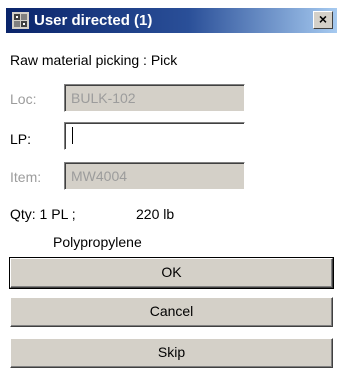 This screenshot has height=381, width=343. What do you see at coordinates (97, 242) in the screenshot?
I see `item-description: Polypropylene` at bounding box center [97, 242].